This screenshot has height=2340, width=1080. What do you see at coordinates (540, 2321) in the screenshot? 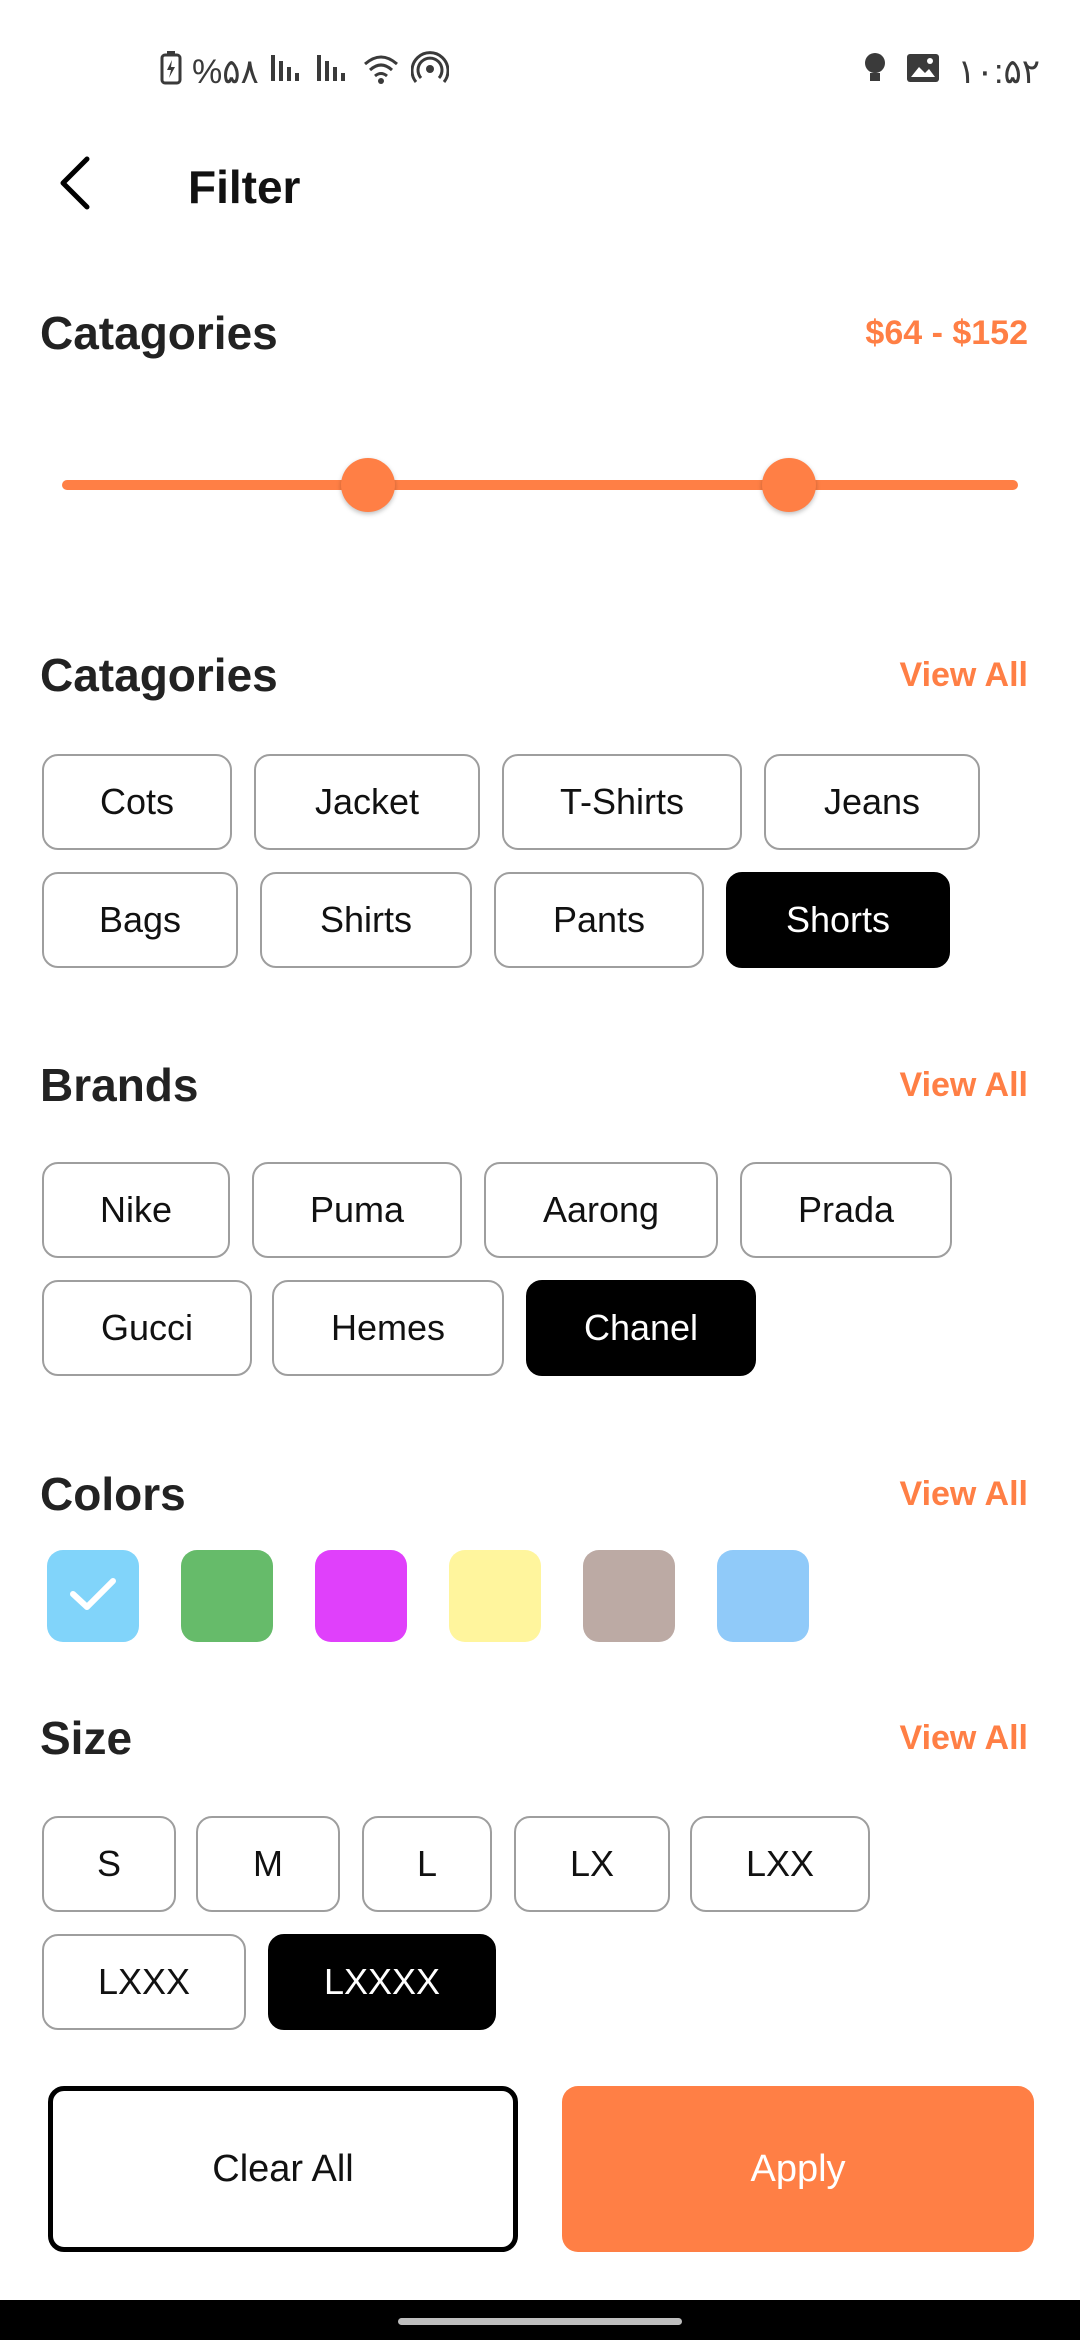
I see `home-indicator` at bounding box center [540, 2321].